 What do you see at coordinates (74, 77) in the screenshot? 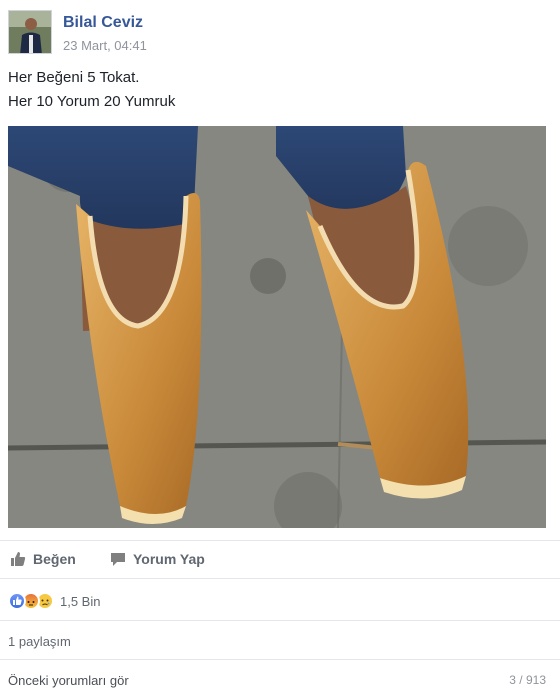
I see `post-text-line: Her Beğeni 5 Tokat.` at bounding box center [74, 77].